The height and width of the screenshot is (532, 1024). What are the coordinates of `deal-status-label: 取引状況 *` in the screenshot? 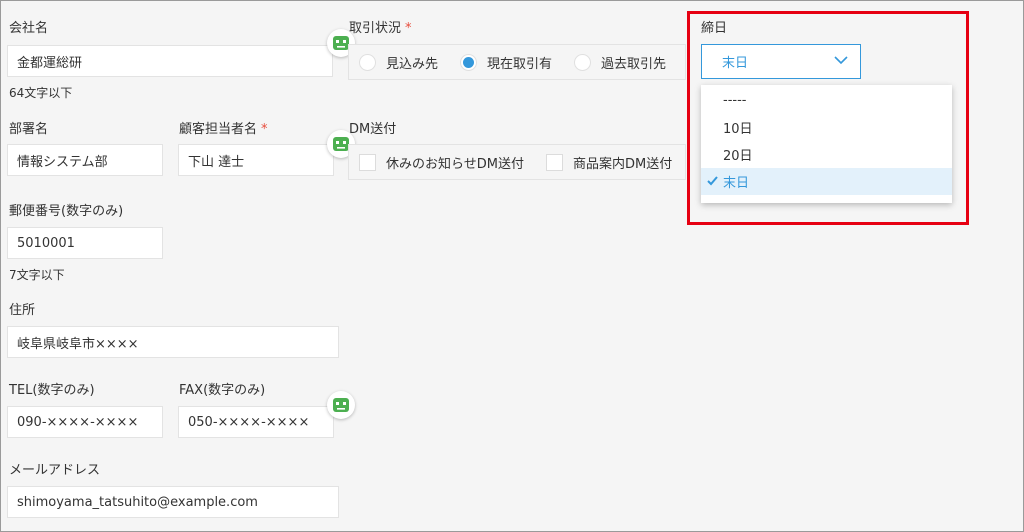 It's located at (380, 26).